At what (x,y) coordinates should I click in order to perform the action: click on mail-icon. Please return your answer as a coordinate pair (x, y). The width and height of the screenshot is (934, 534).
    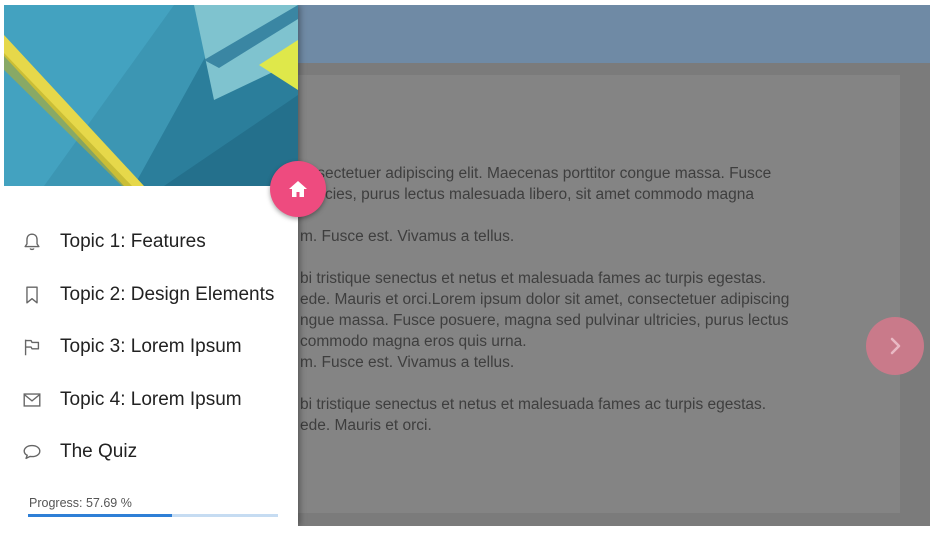
    Looking at the image, I should click on (32, 400).